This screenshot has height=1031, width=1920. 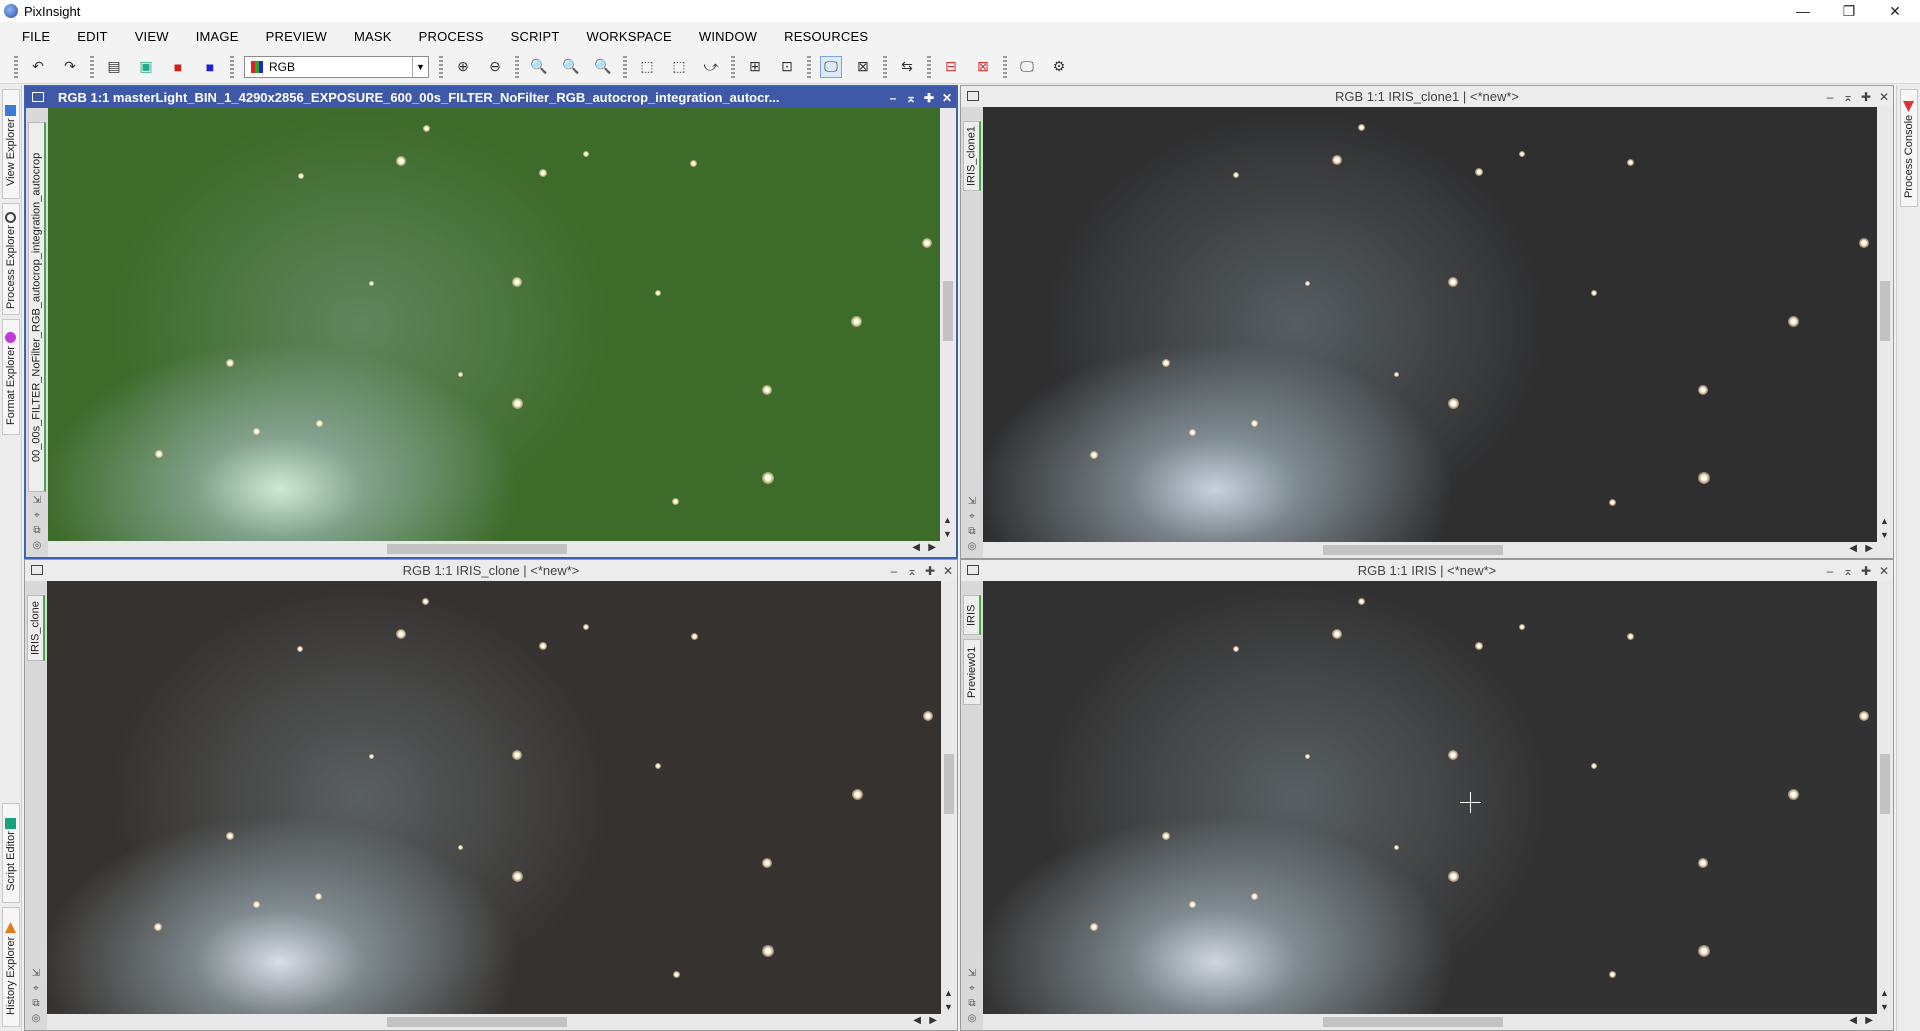 I want to click on menu-process: PROCESS, so click(x=453, y=36).